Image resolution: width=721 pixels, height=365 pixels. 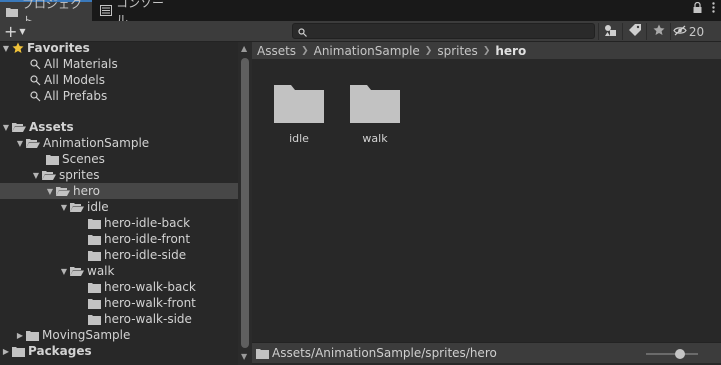 What do you see at coordinates (119, 271) in the screenshot?
I see `tree-item-walk: ▼ walk` at bounding box center [119, 271].